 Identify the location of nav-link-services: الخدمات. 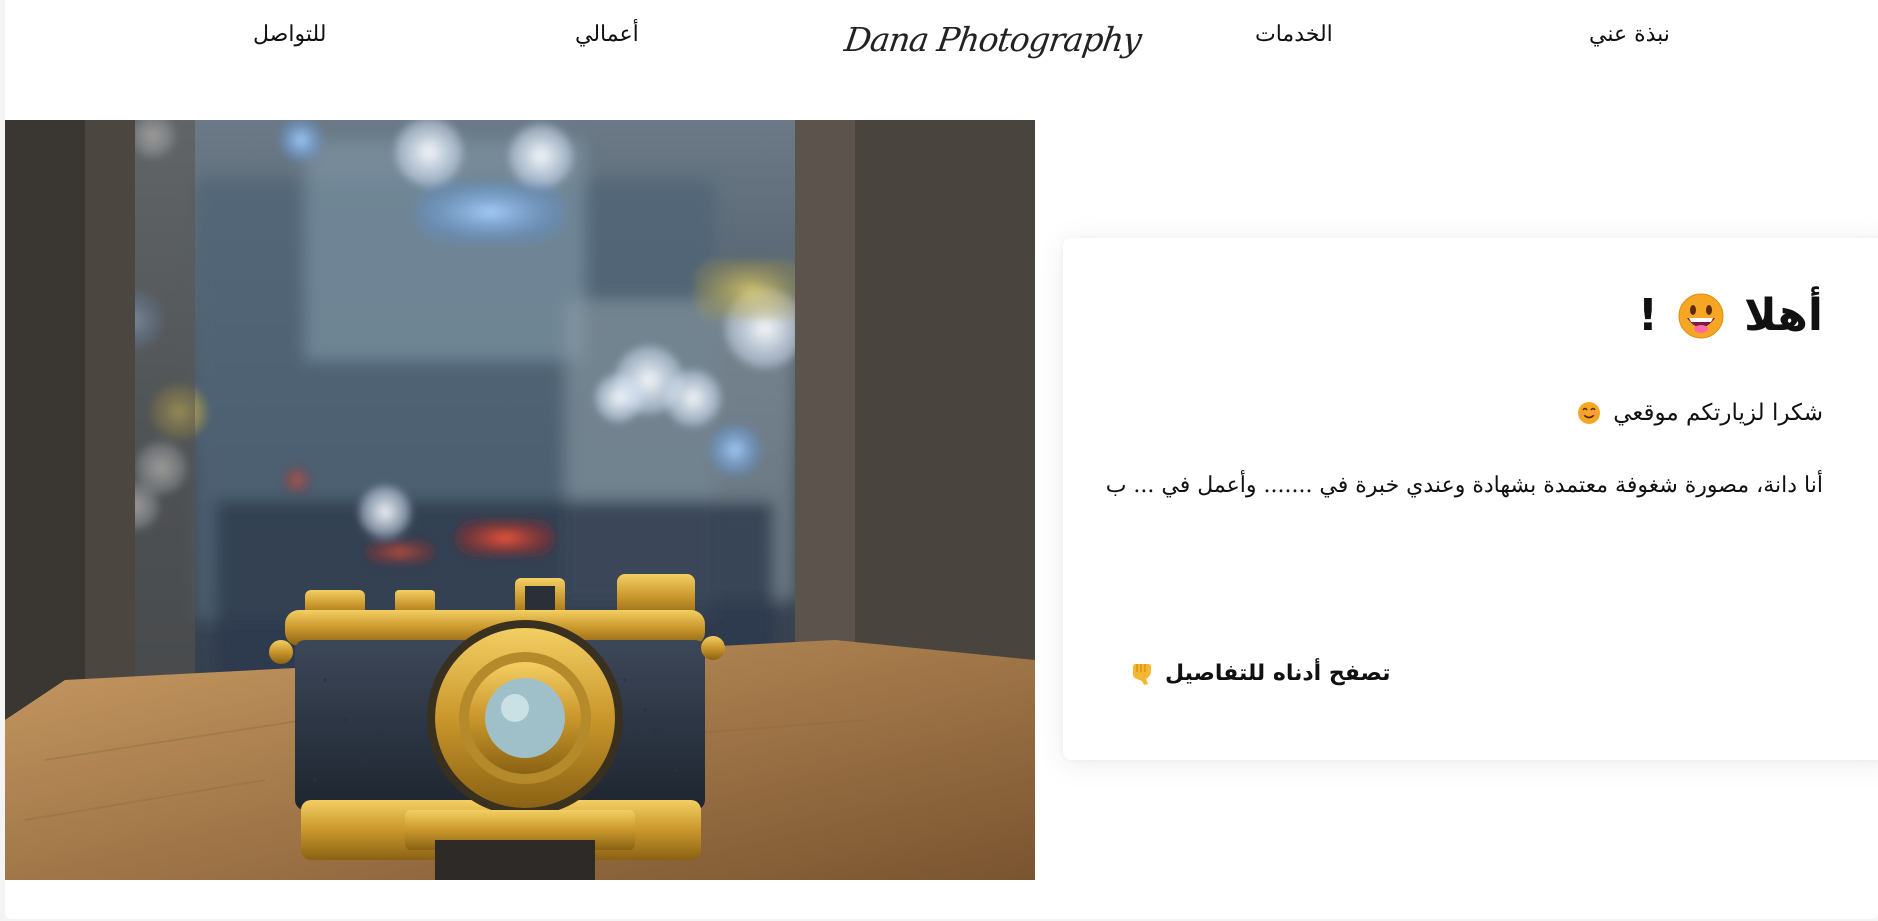
(1294, 34).